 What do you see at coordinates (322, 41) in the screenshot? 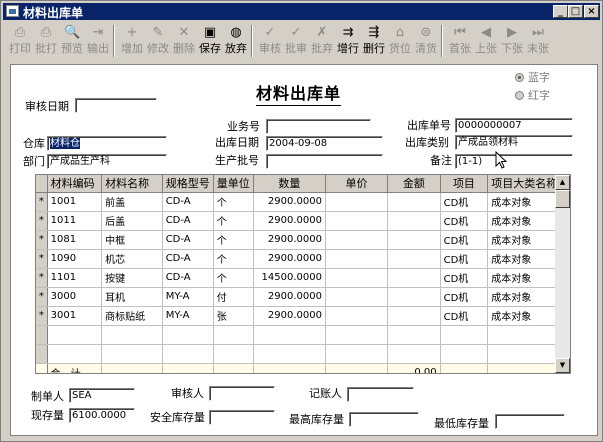
I see `toolbar-button: ✗ 批弃` at bounding box center [322, 41].